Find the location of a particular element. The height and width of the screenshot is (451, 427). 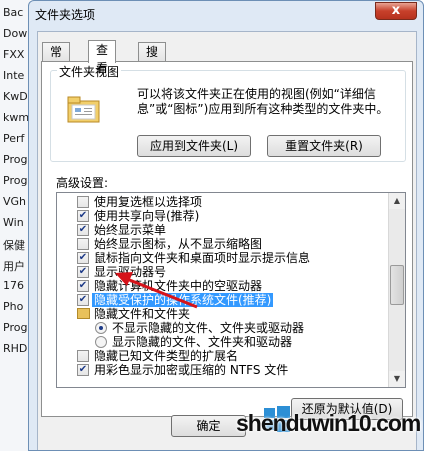

tree-row: ✔ 鼠标指向文件夹和桌面项时显示提示信息 is located at coordinates (222, 258).